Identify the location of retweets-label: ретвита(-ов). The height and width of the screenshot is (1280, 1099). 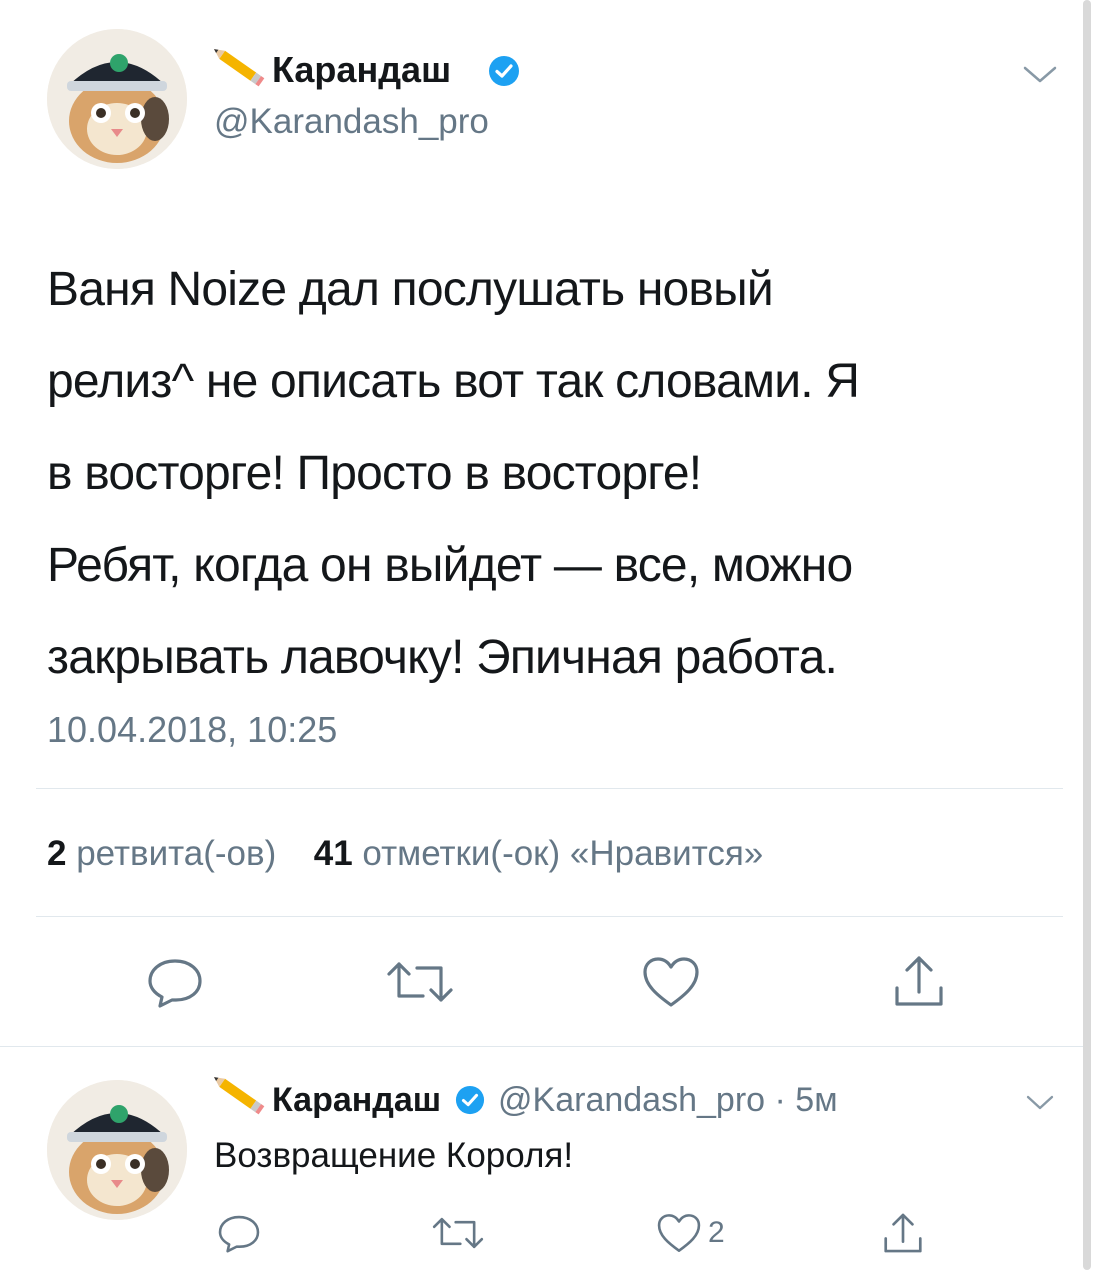
(176, 853).